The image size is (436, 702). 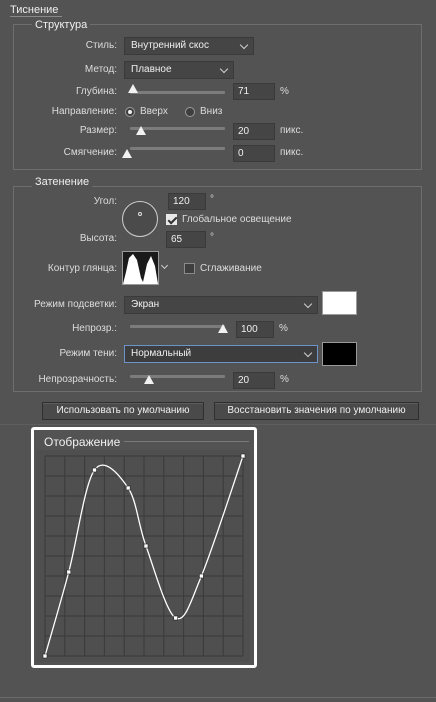 I want to click on method-select: Плавное, so click(x=179, y=70).